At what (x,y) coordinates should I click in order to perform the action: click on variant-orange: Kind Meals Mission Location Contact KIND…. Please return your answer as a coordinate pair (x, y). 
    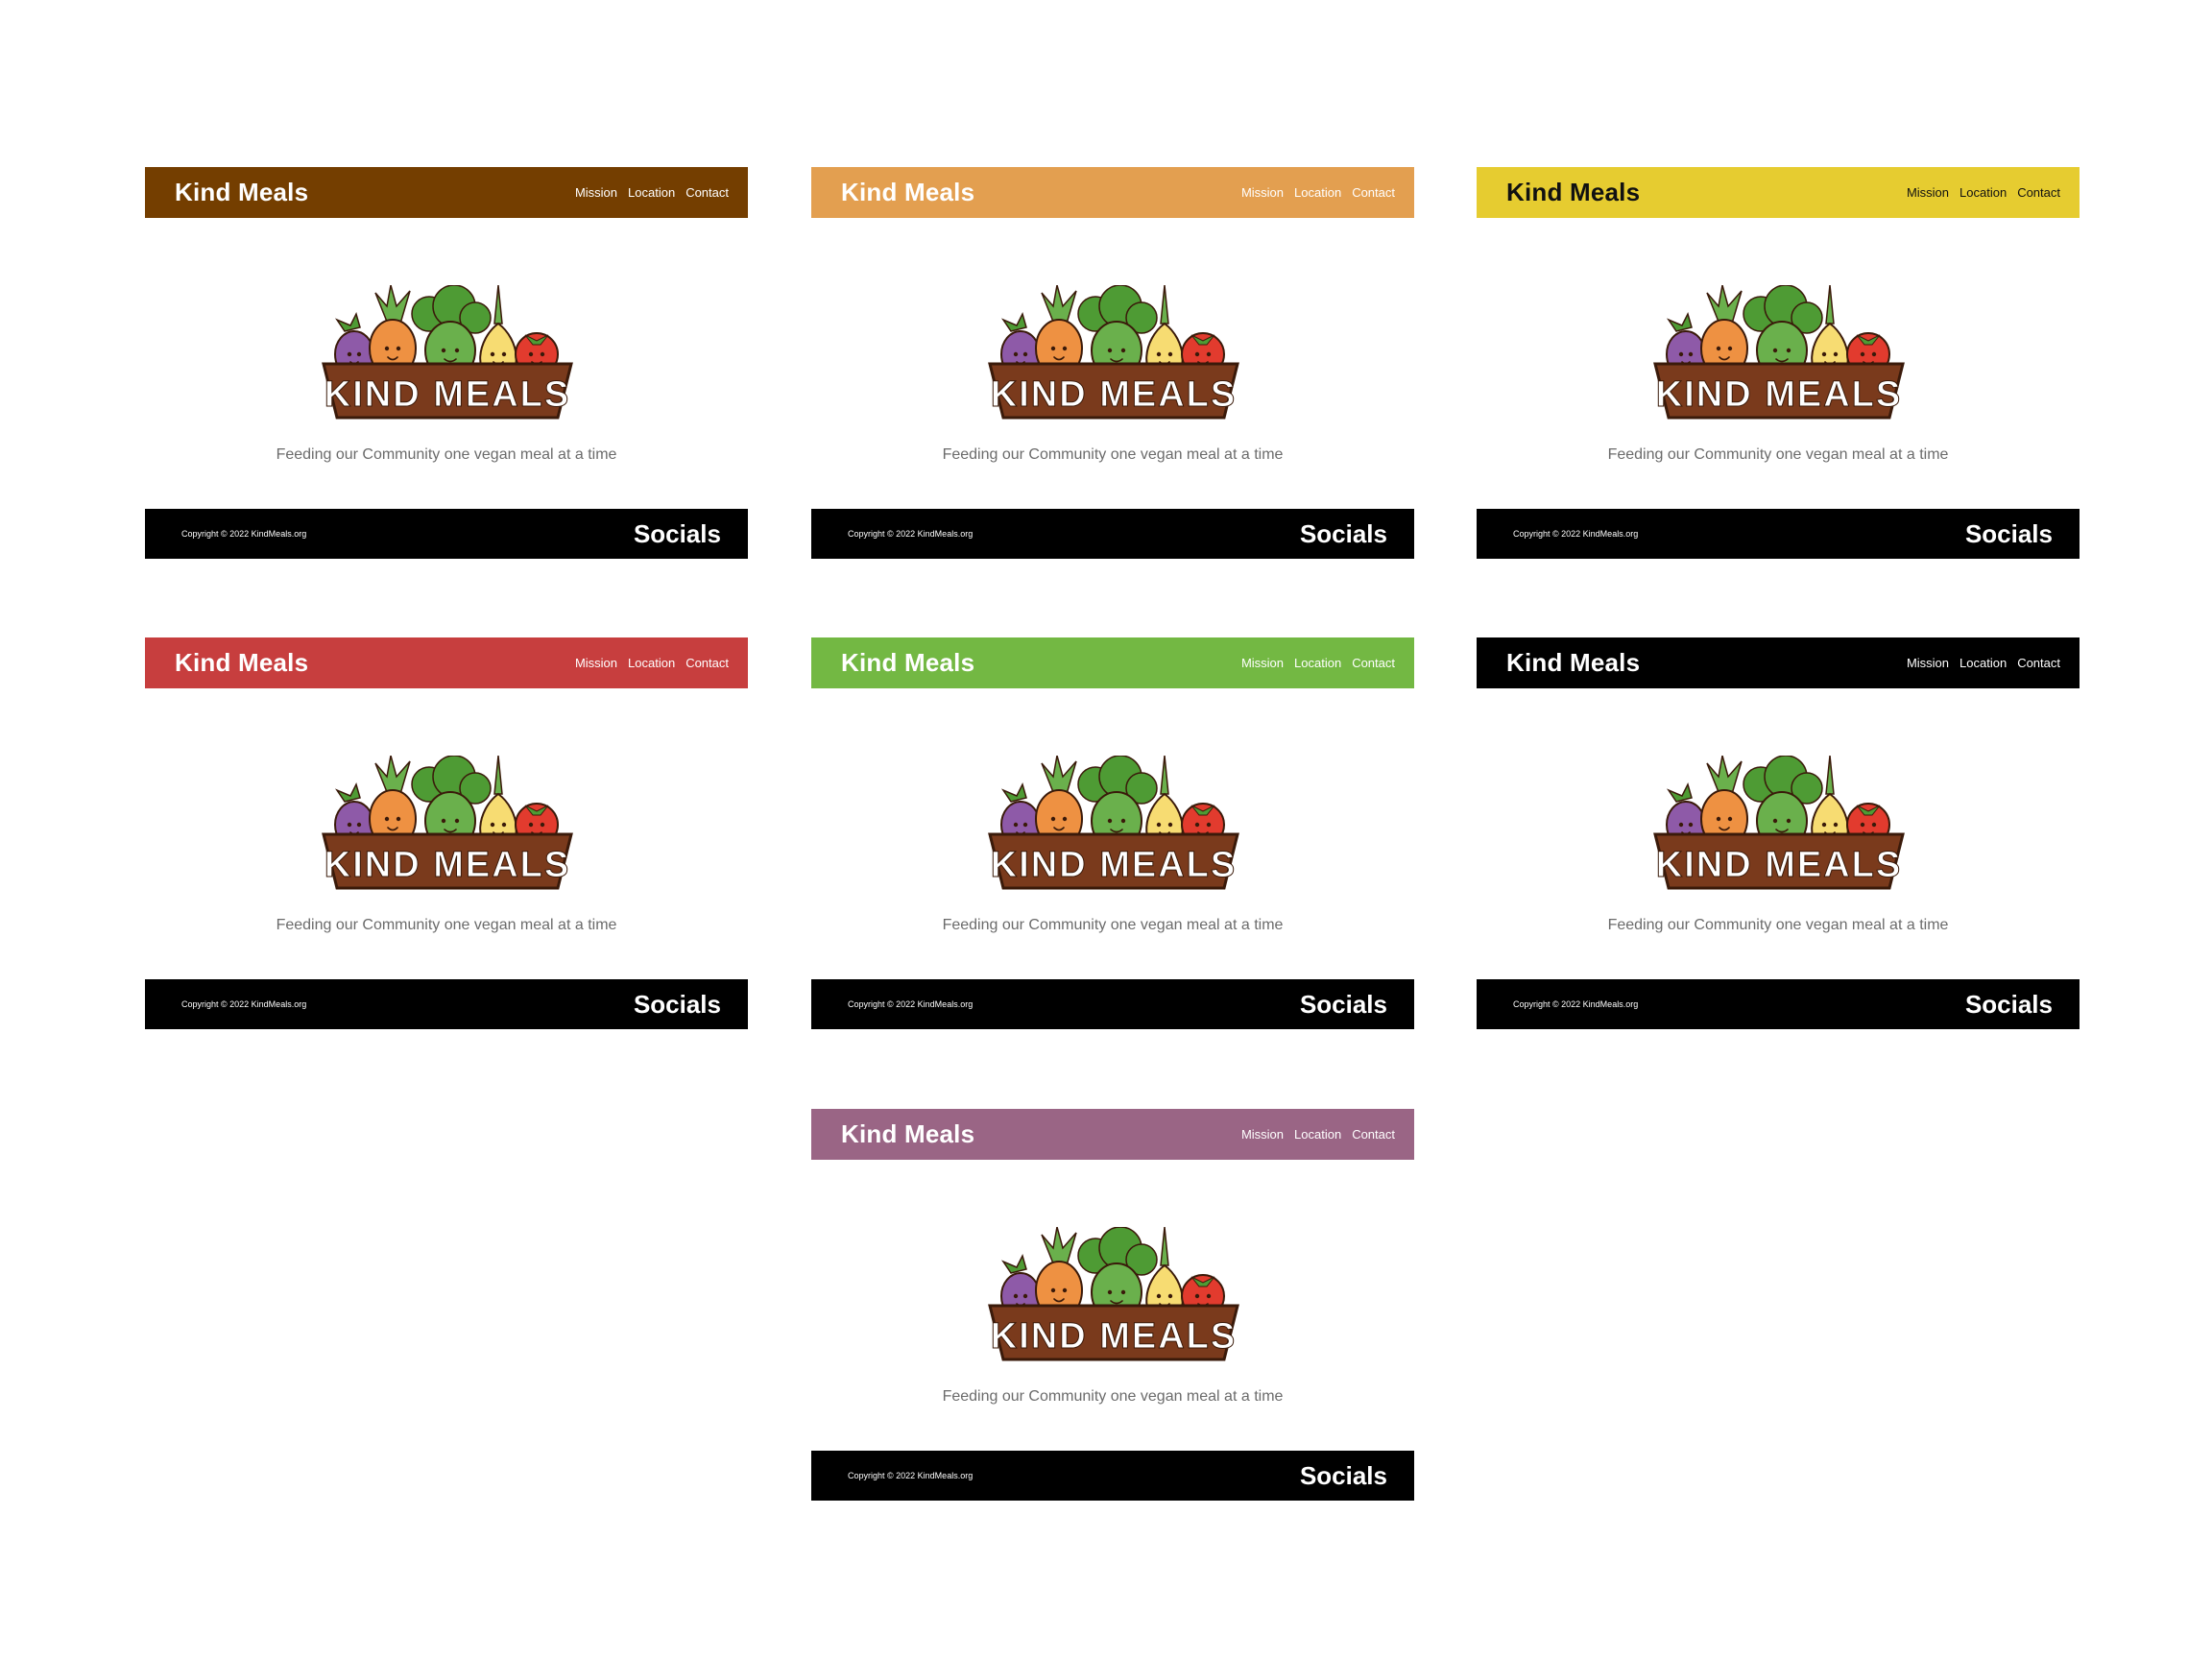
    Looking at the image, I should click on (1112, 363).